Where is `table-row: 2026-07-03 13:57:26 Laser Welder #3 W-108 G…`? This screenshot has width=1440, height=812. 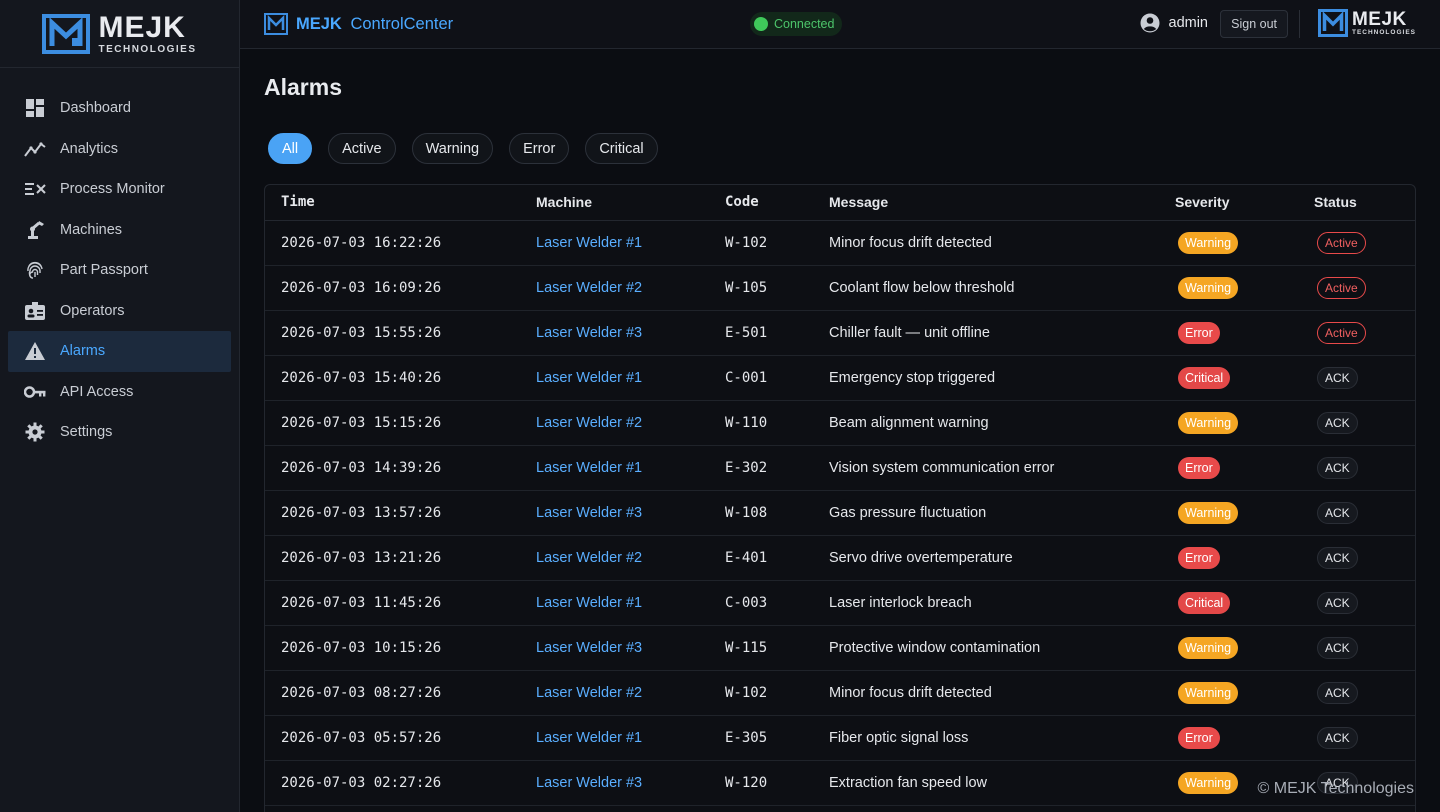
table-row: 2026-07-03 13:57:26 Laser Welder #3 W-108 G… is located at coordinates (840, 513).